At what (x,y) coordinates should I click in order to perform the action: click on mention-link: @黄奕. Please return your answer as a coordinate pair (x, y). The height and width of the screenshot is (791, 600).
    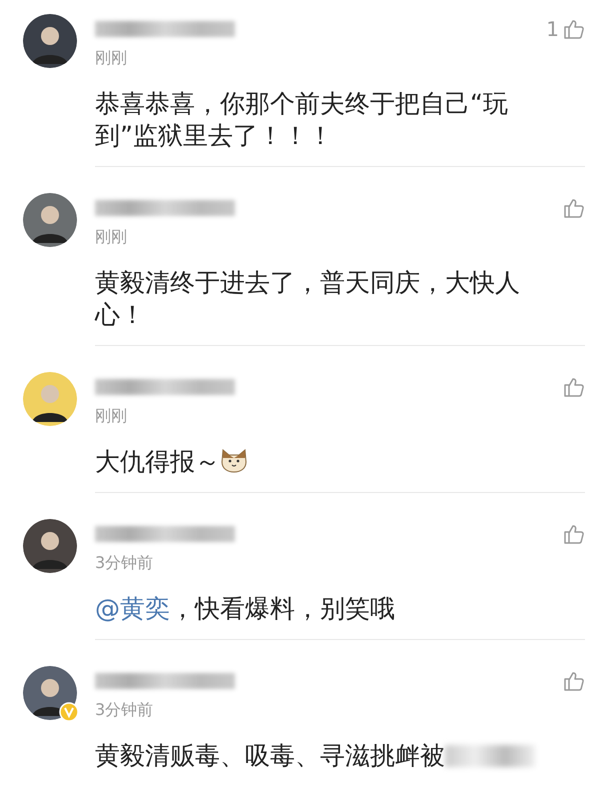
    Looking at the image, I should click on (132, 608).